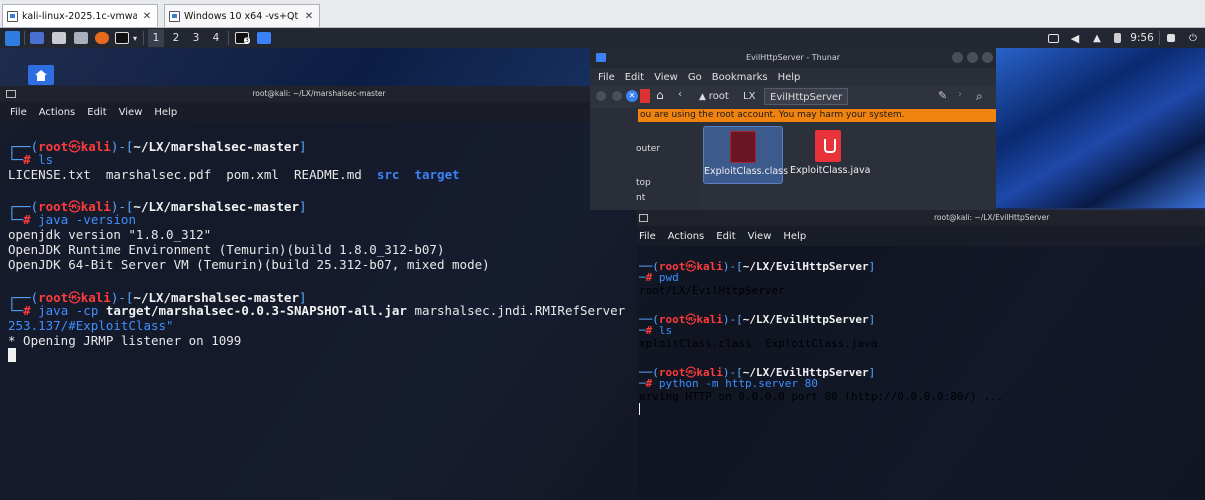 The height and width of the screenshot is (500, 1205). I want to click on menu-bookmarks: Bookmarks, so click(740, 77).